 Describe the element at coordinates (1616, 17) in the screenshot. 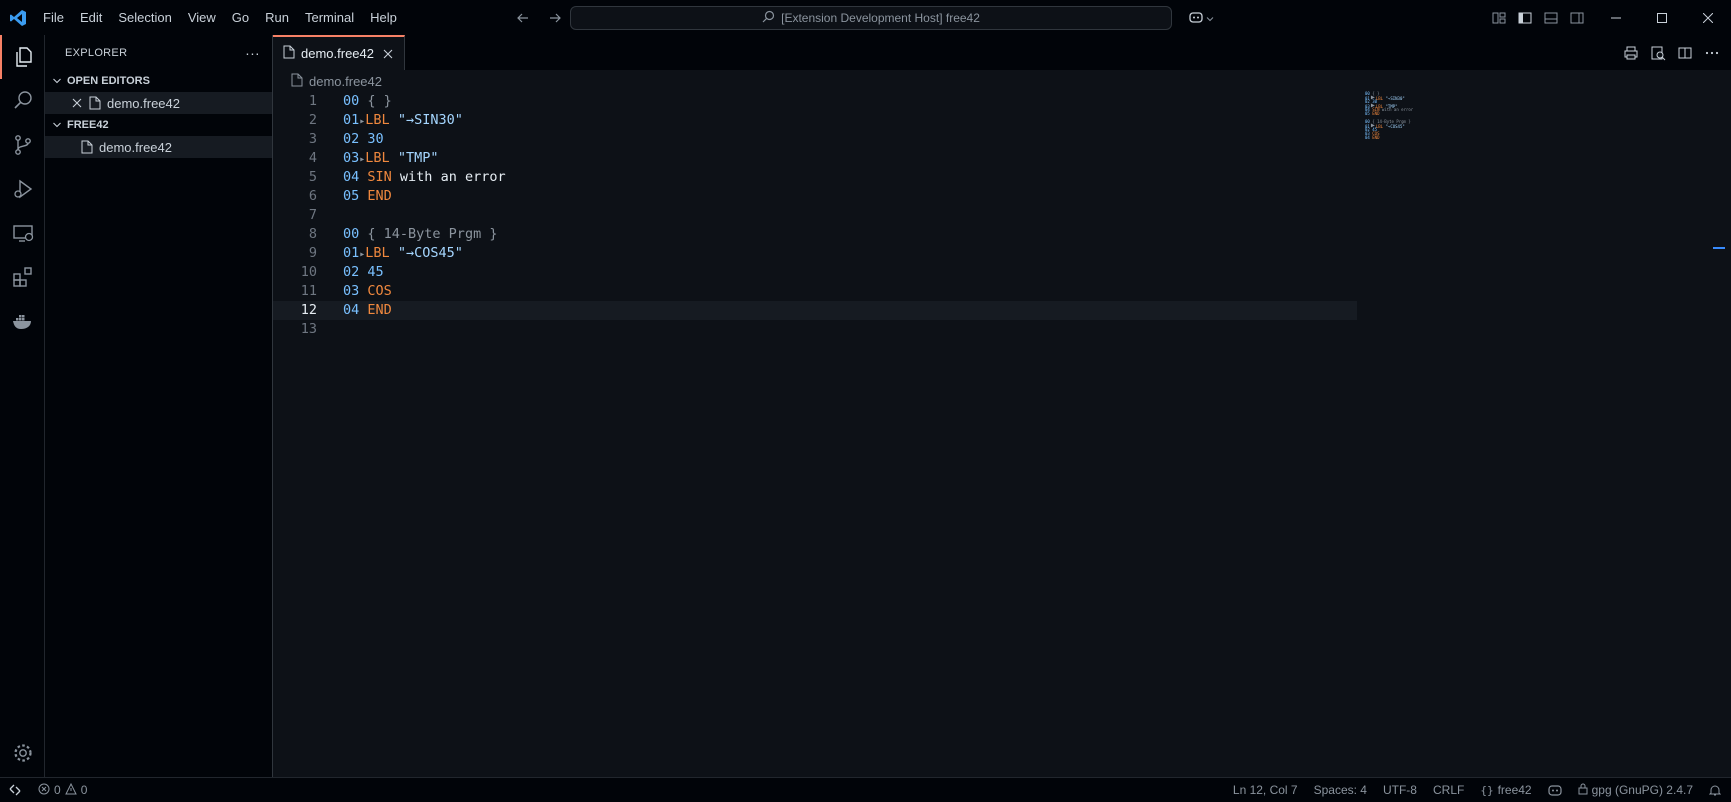

I see `minimize-icon` at that location.